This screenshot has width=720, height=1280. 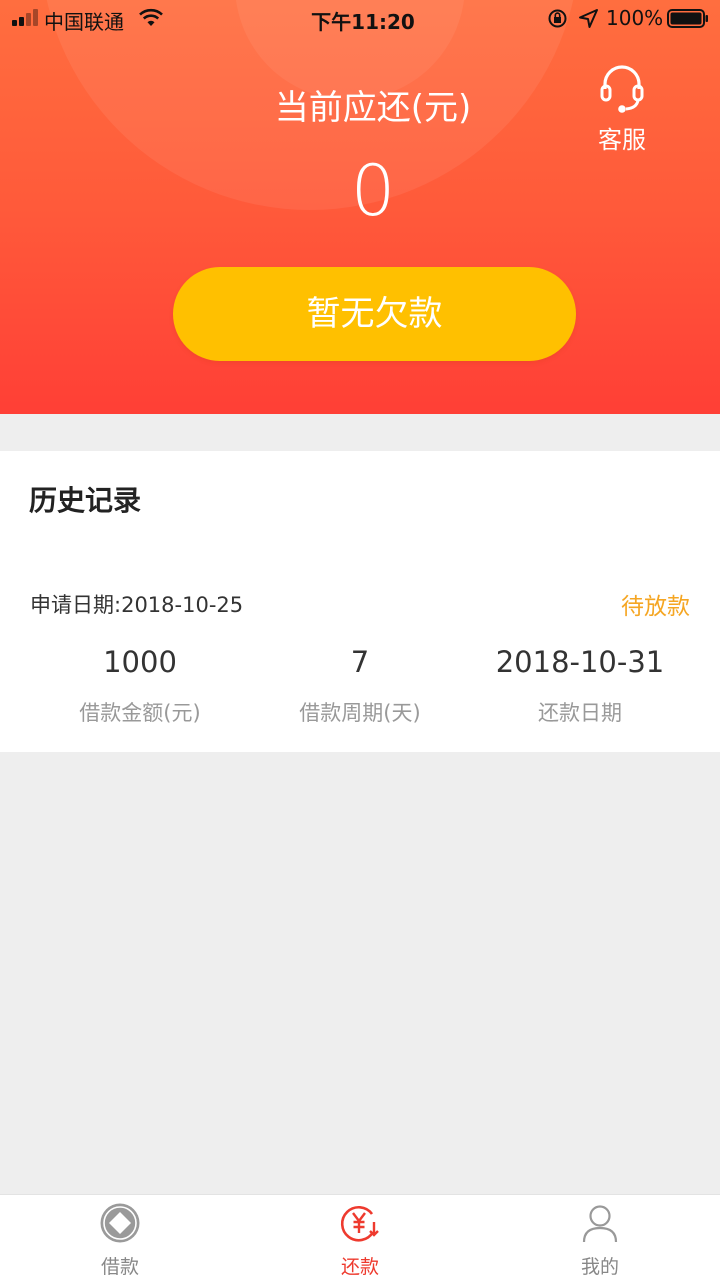 What do you see at coordinates (635, 18) in the screenshot?
I see `battery-percent: 100%` at bounding box center [635, 18].